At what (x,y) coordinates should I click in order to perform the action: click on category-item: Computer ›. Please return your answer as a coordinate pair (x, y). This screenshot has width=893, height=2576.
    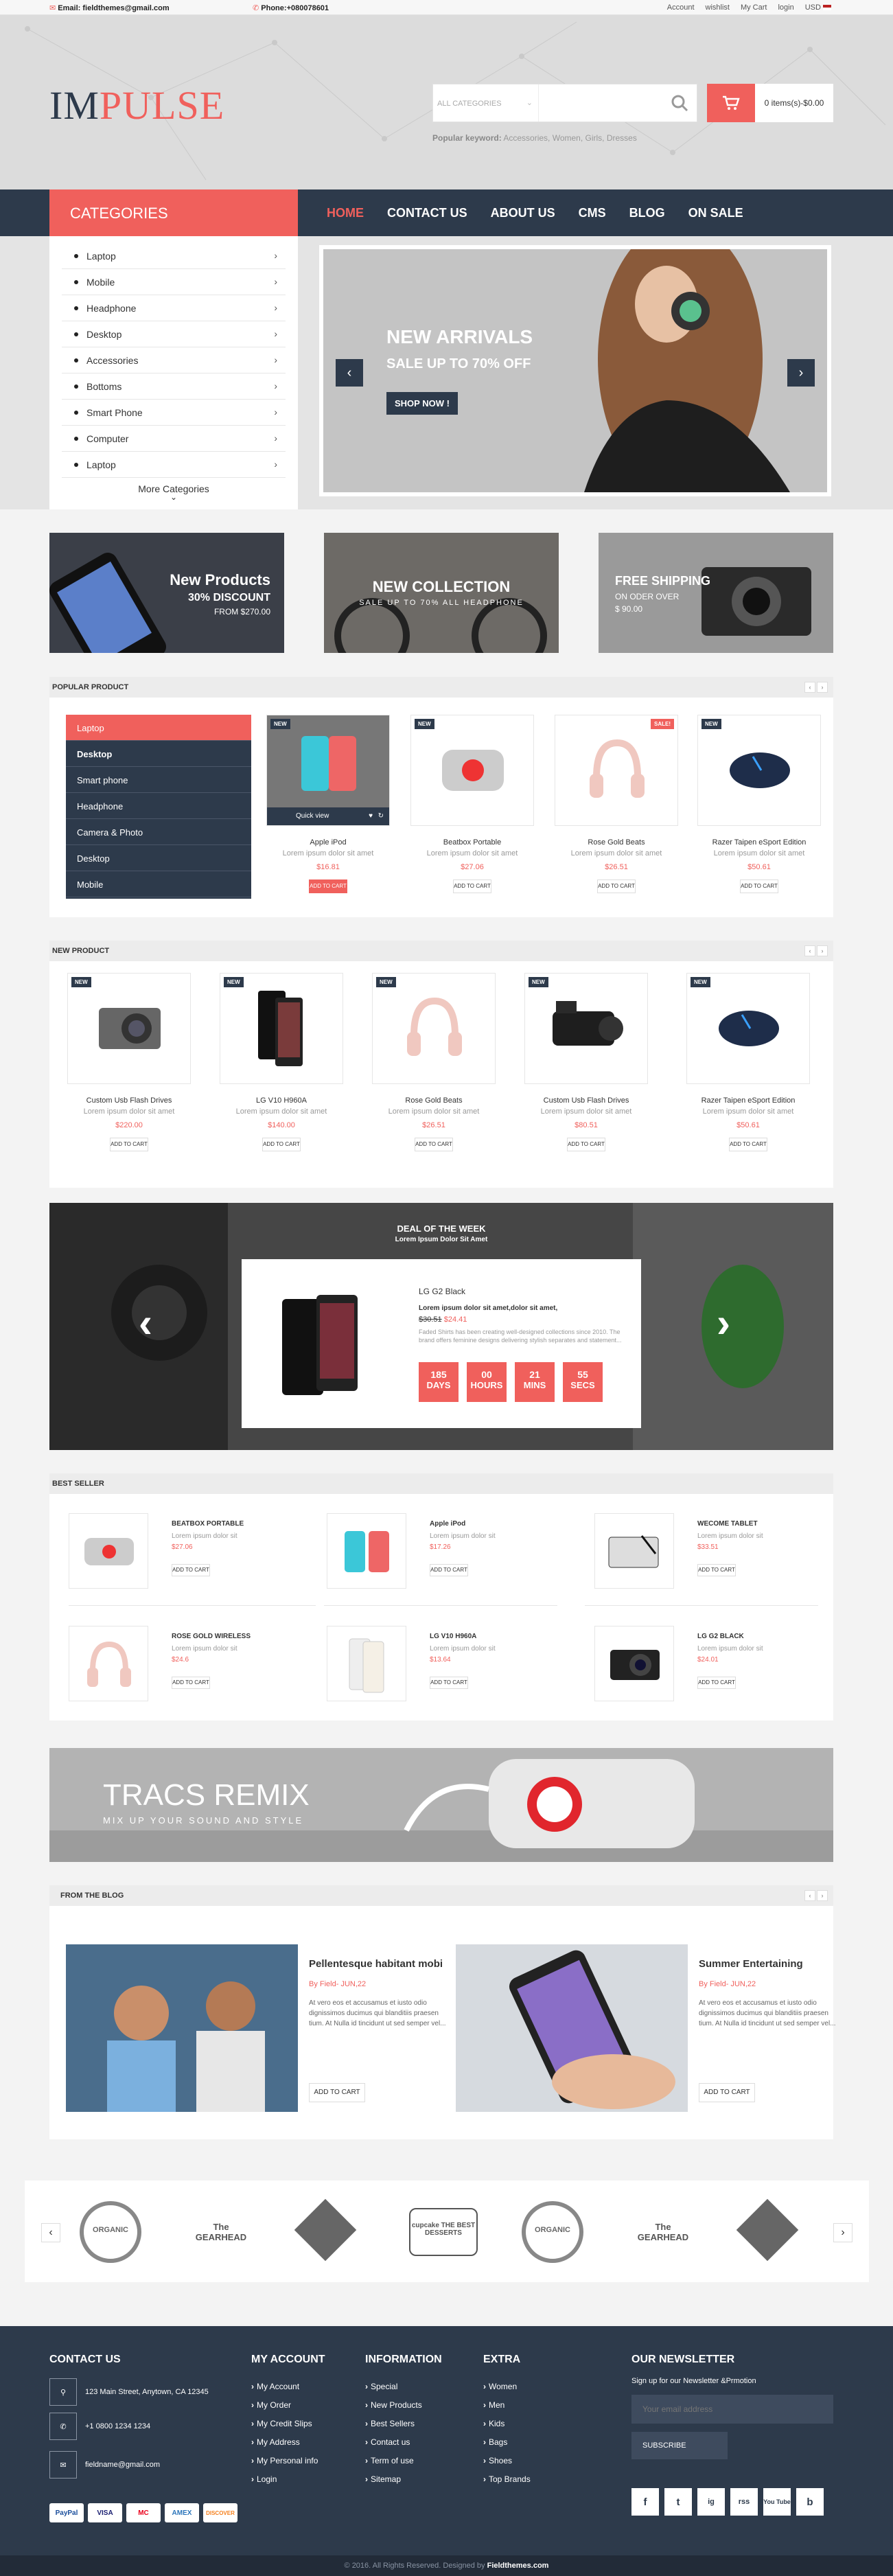
    Looking at the image, I should click on (174, 439).